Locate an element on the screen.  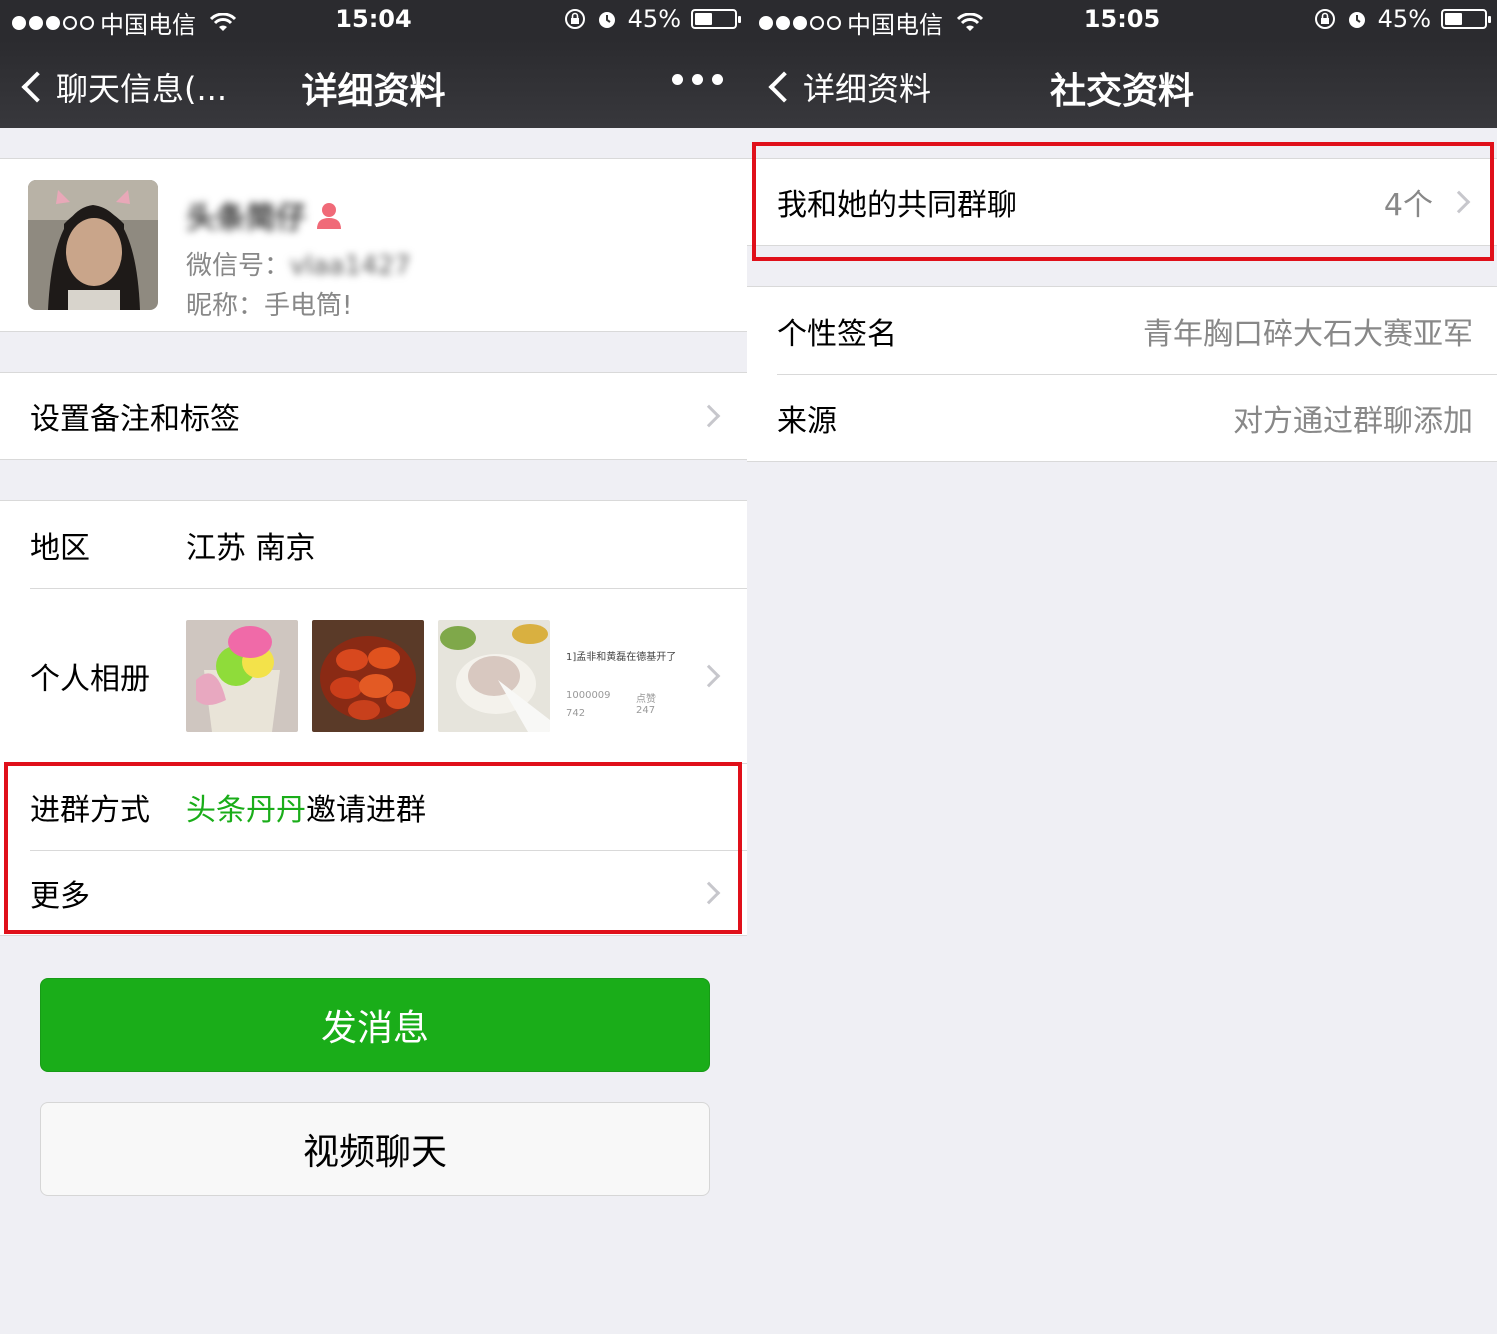
signature-label: 个性签名 is located at coordinates (837, 334).